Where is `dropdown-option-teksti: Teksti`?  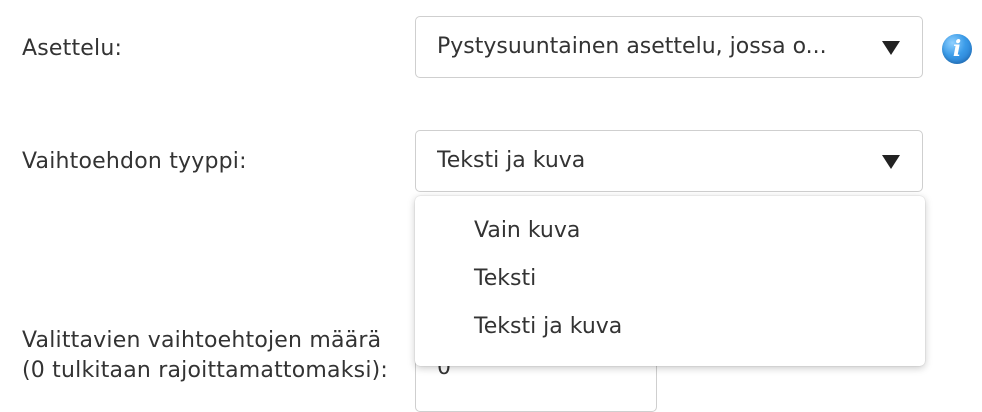
dropdown-option-teksti: Teksti is located at coordinates (505, 279).